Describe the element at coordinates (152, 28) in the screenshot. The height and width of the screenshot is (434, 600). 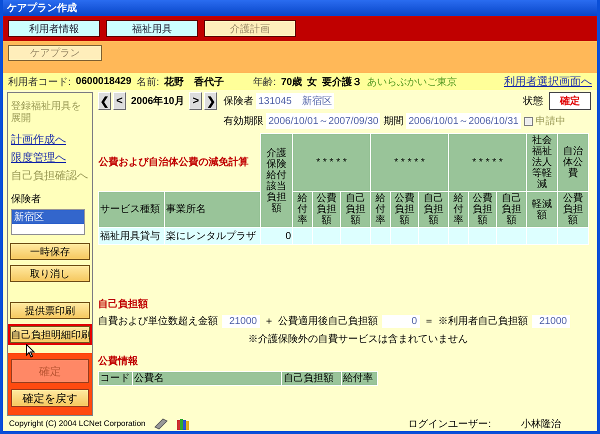
I see `tab: 福祉用具` at that location.